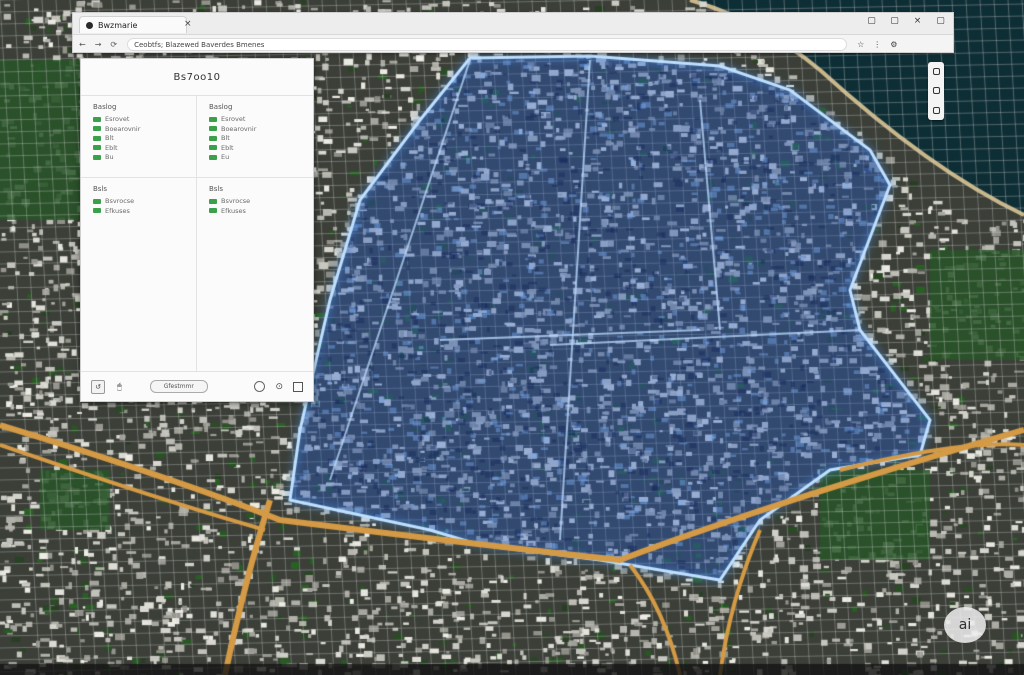 The width and height of the screenshot is (1024, 675). I want to click on tab-close-icon: ×, so click(188, 24).